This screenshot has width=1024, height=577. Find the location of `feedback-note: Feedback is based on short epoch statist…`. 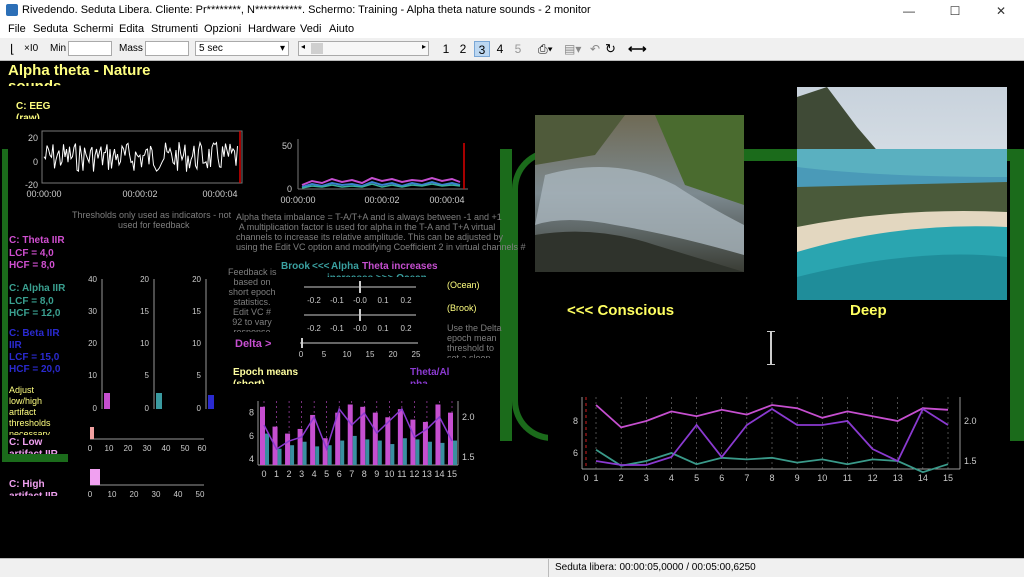

feedback-note: Feedback is based on short epoch statist… is located at coordinates (252, 299).